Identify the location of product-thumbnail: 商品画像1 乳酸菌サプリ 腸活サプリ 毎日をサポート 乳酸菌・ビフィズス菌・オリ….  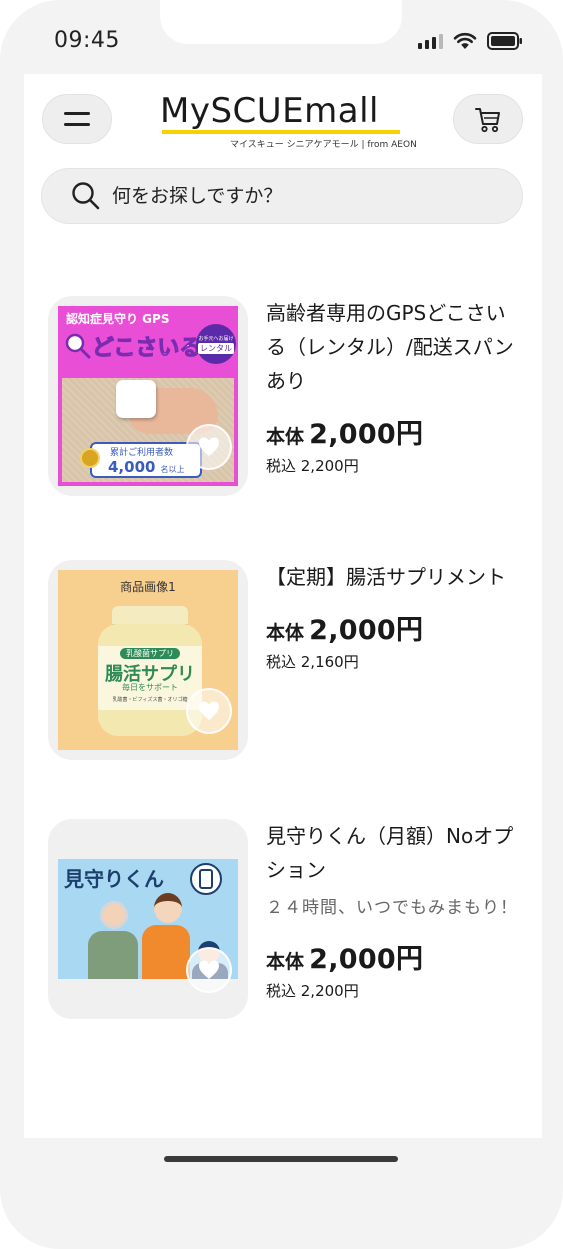
(148, 660).